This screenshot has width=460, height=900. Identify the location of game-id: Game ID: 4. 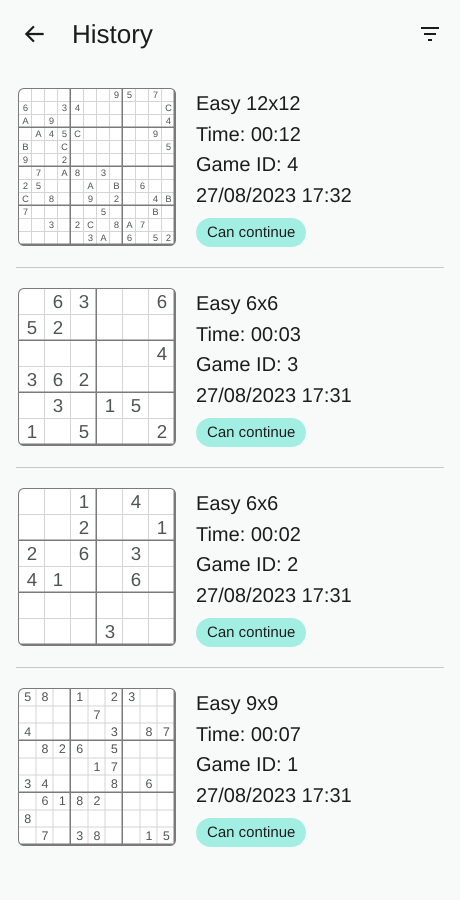
(247, 165).